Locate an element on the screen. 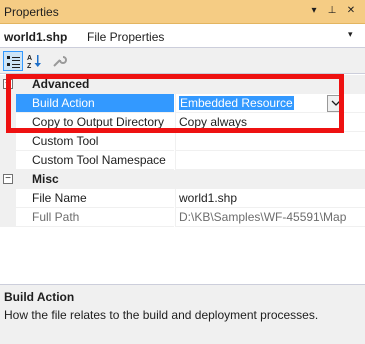  chevron-down-icon: ▾ is located at coordinates (350, 34).